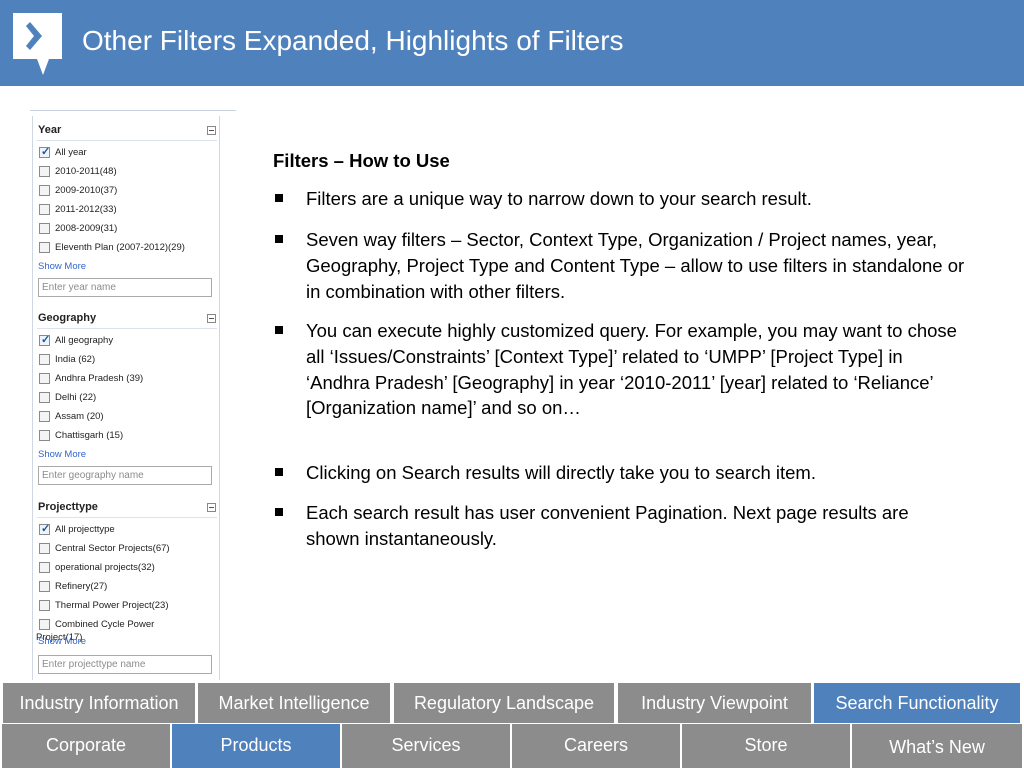 This screenshot has width=1024, height=768. I want to click on filter-option: Andhra Pradesh (39), so click(129, 380).